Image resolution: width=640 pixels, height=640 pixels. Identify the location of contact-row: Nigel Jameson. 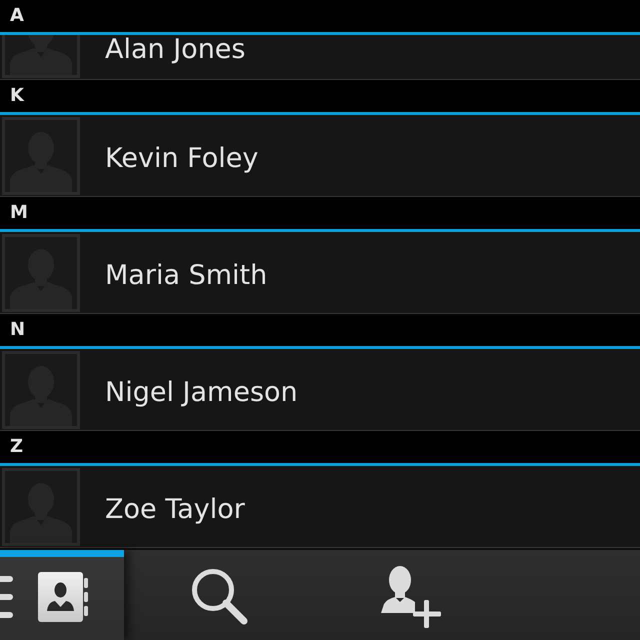
(320, 390).